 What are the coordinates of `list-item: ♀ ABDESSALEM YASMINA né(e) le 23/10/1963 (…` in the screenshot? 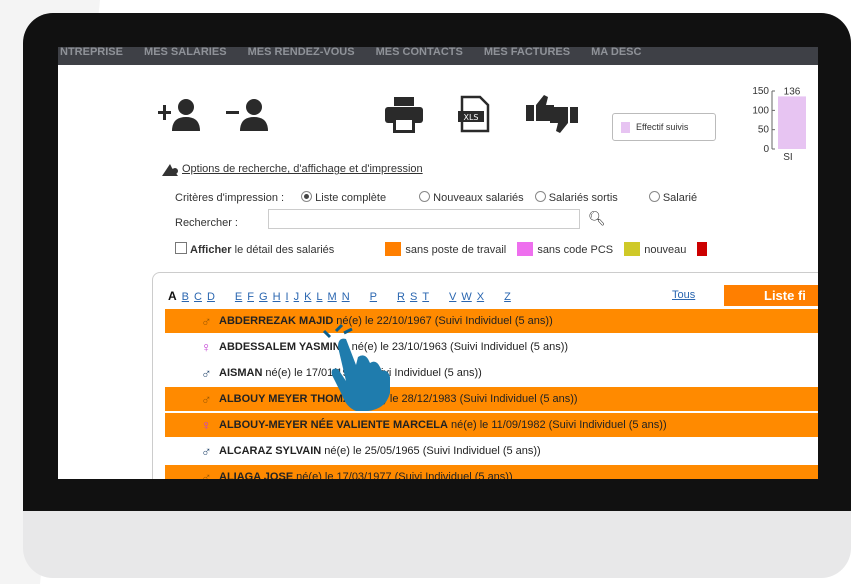 It's located at (491, 347).